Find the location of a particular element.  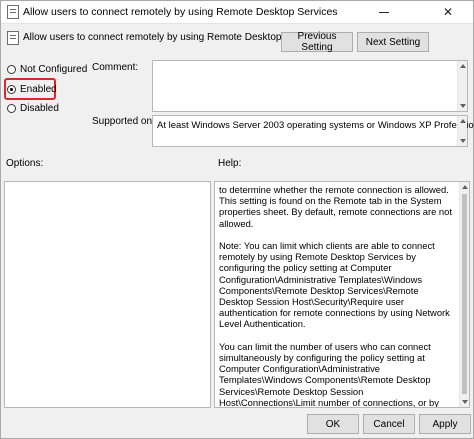

options-label: Options: is located at coordinates (25, 163).